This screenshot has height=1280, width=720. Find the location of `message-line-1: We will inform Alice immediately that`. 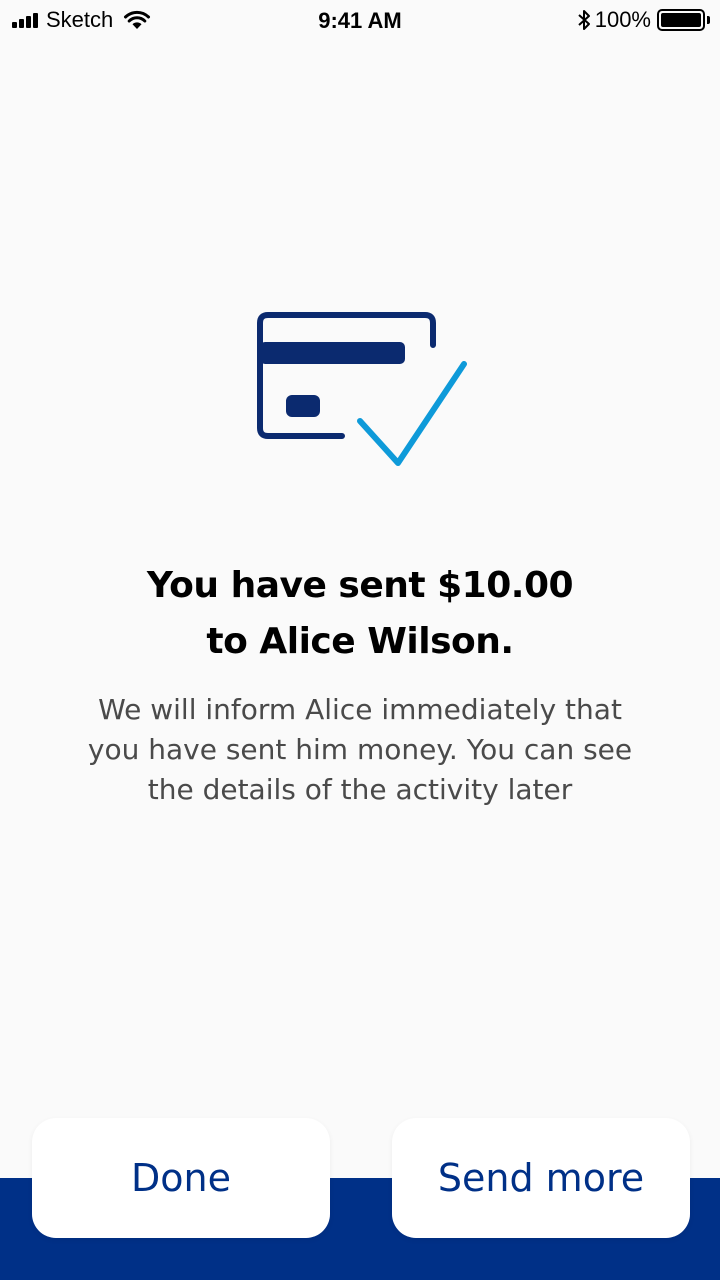

message-line-1: We will inform Alice immediately that is located at coordinates (360, 709).